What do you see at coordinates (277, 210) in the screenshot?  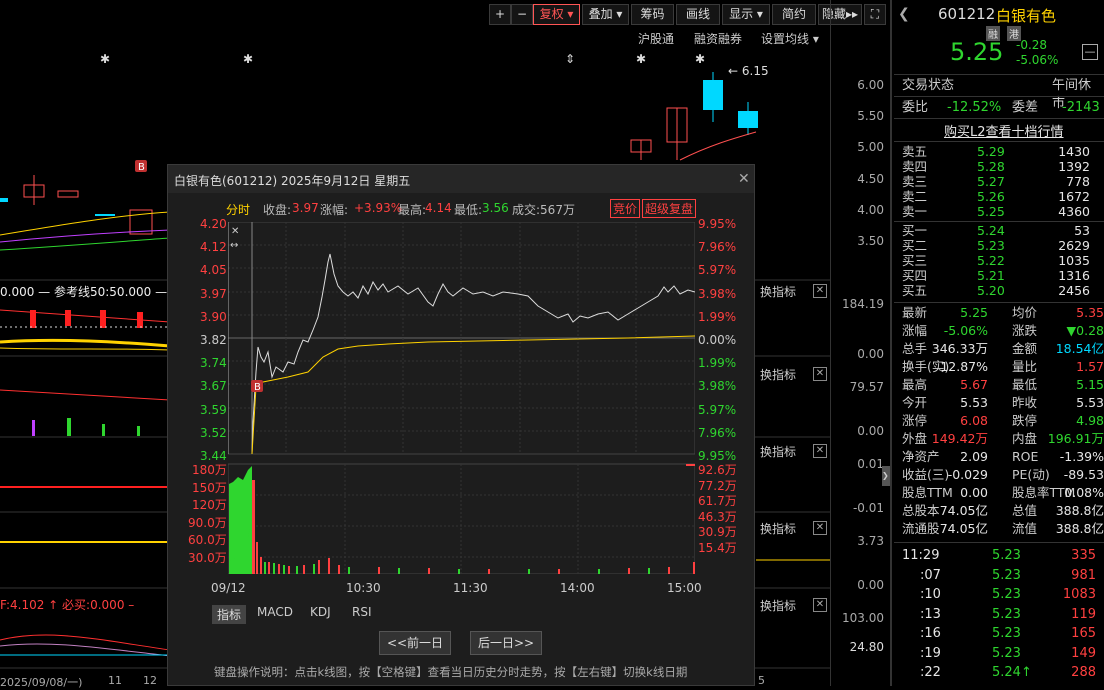 I see `close-price-label: 收盘:` at bounding box center [277, 210].